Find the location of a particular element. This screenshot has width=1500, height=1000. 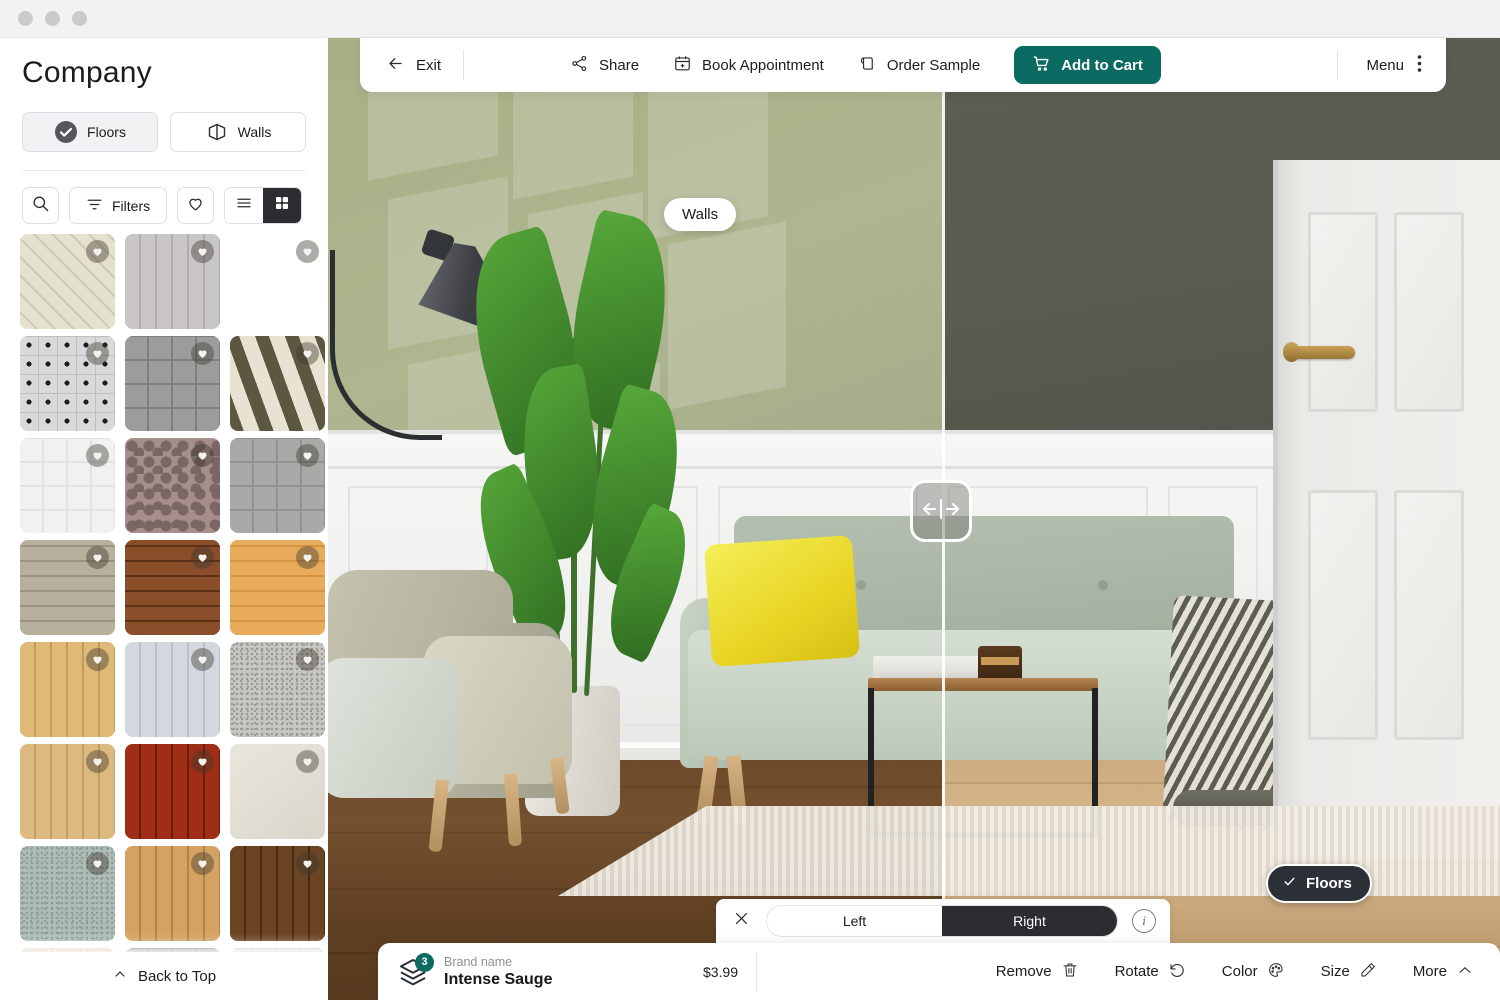

toolbar-separator is located at coordinates (464, 65).